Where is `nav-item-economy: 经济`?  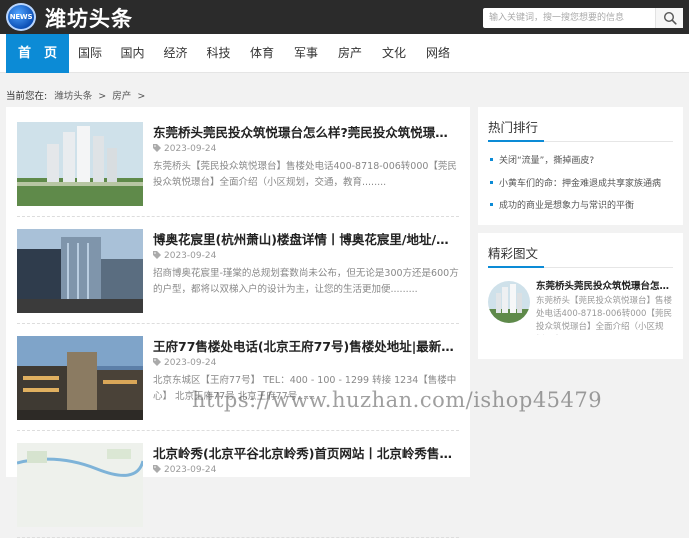
nav-item-economy: 经济 is located at coordinates (175, 53).